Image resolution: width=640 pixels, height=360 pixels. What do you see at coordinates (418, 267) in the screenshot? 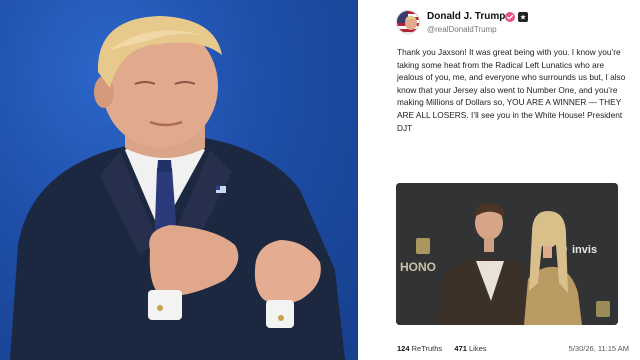
I see `backdrop-text-left: HONO` at bounding box center [418, 267].